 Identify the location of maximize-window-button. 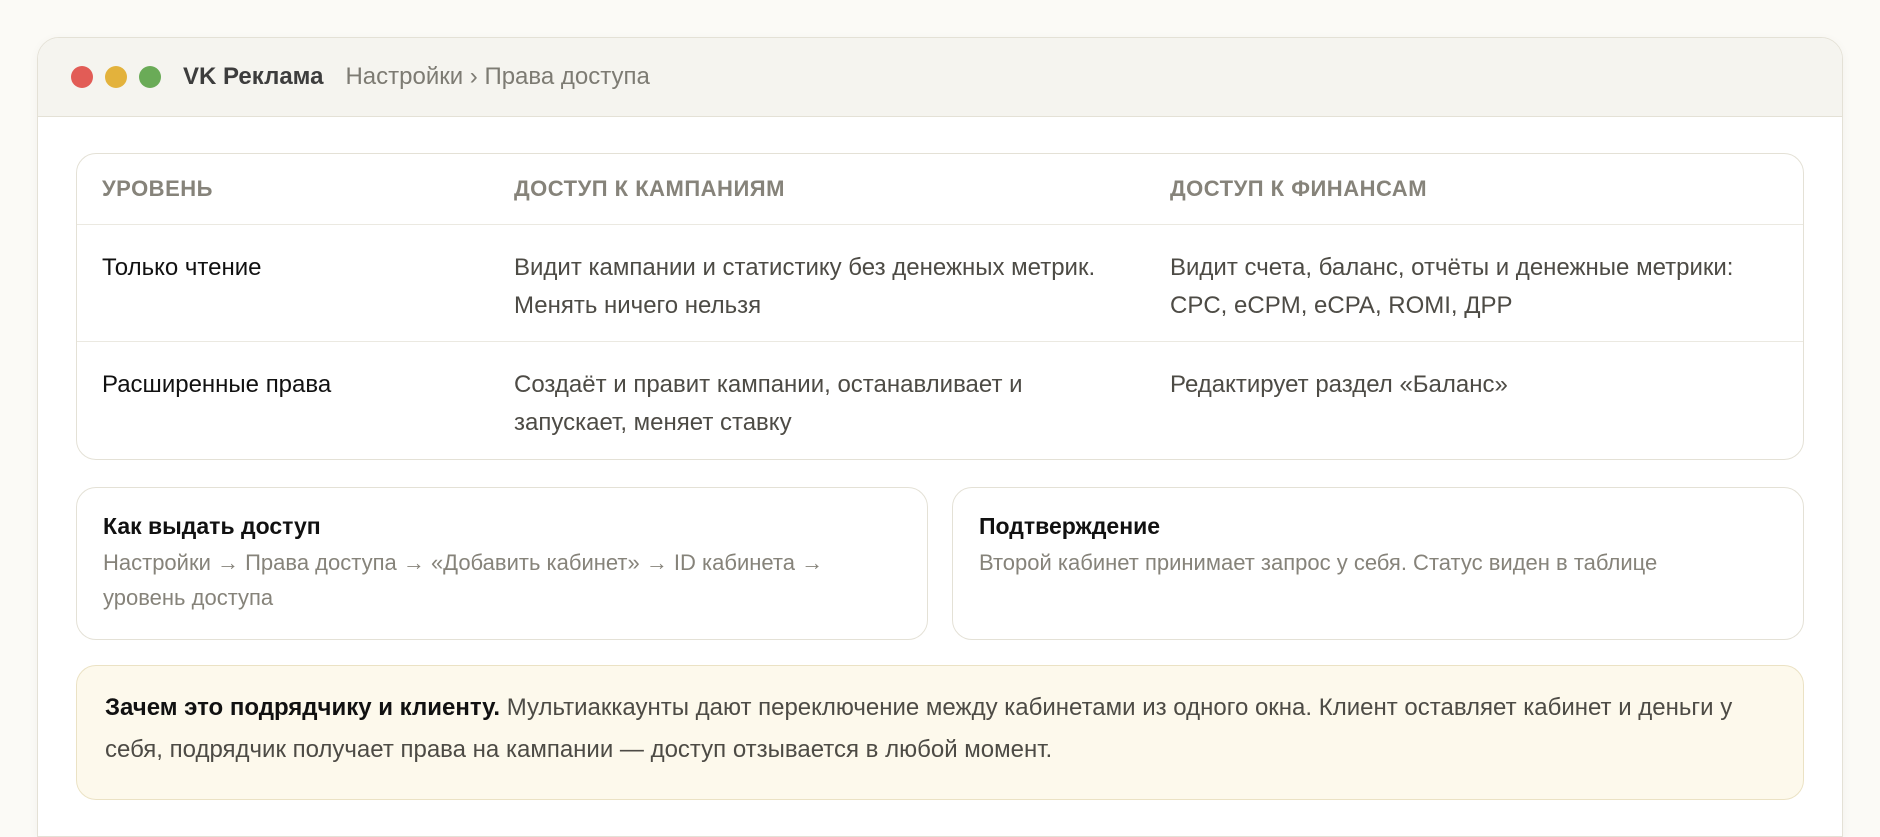
(150, 77).